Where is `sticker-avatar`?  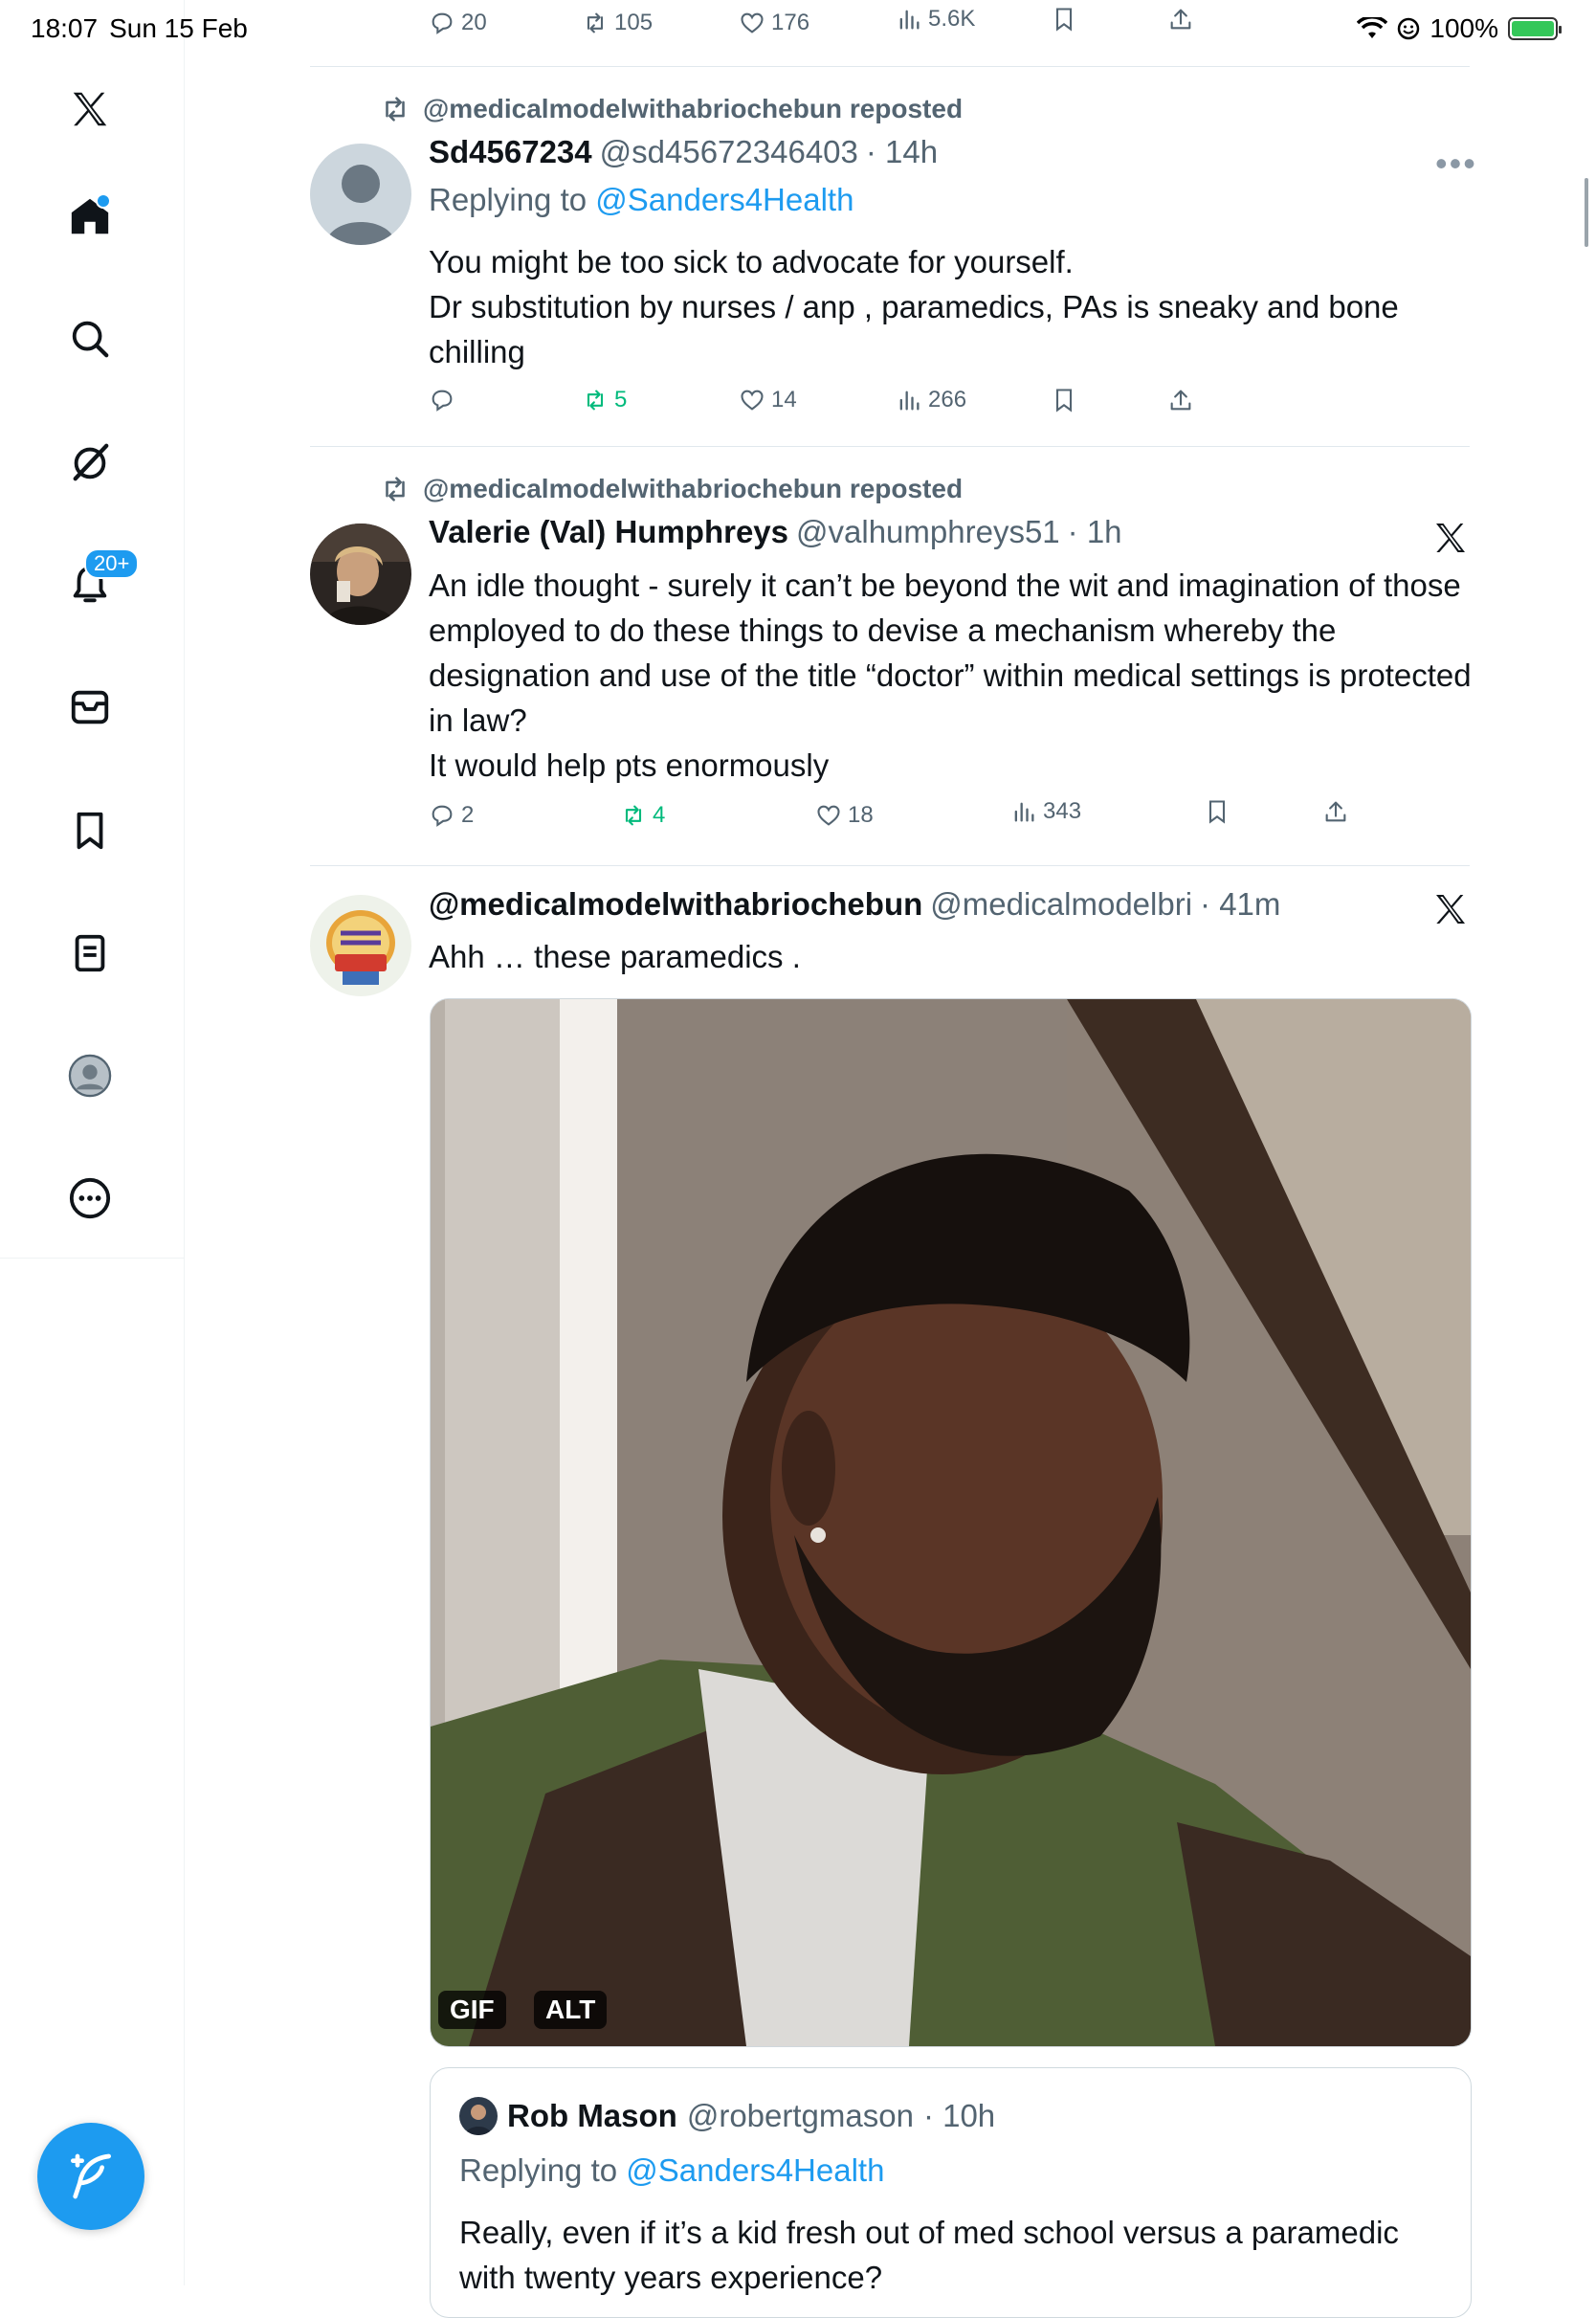
sticker-avatar is located at coordinates (361, 946).